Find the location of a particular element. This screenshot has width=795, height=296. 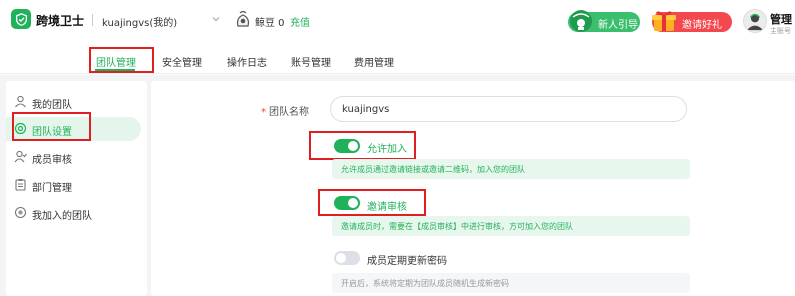

team-icon is located at coordinates (20, 101).